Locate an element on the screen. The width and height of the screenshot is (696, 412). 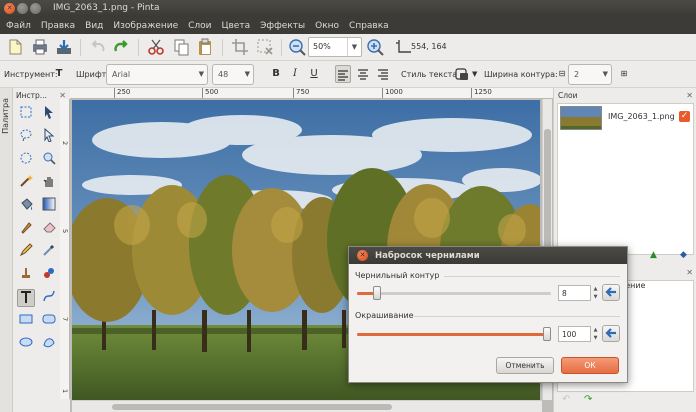
italic-button: I is located at coordinates (295, 74).